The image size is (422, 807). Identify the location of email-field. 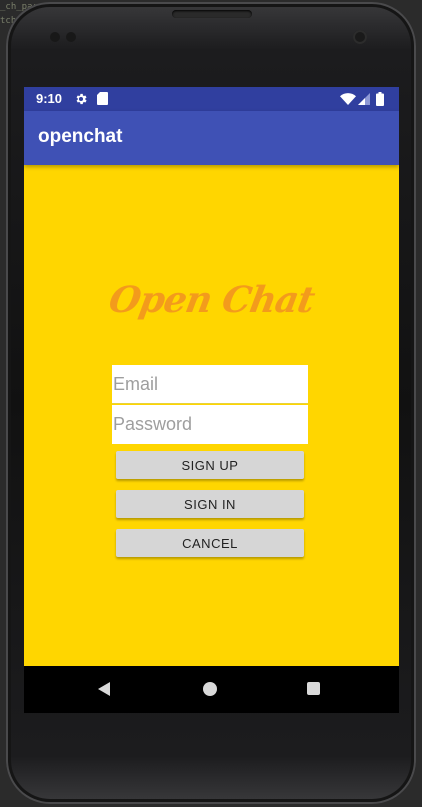
(210, 384).